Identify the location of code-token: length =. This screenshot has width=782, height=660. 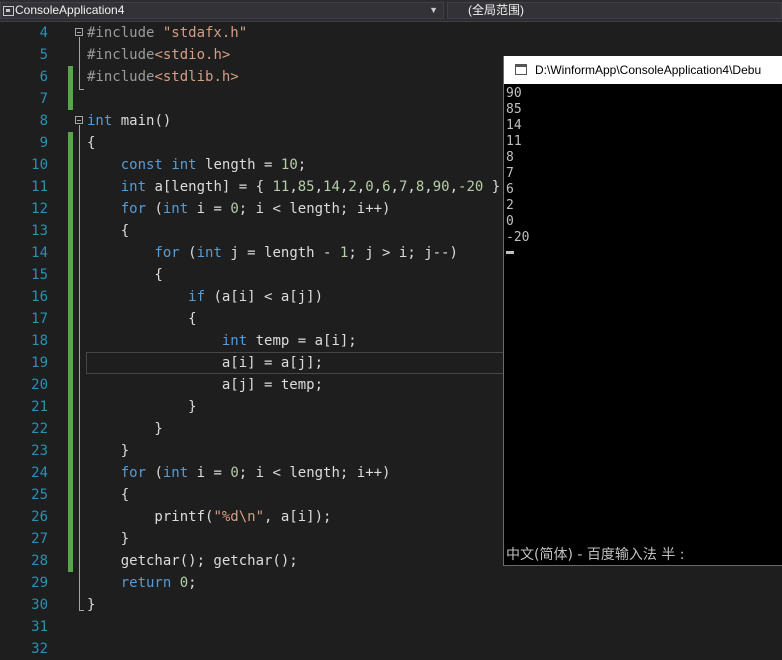
(238, 165).